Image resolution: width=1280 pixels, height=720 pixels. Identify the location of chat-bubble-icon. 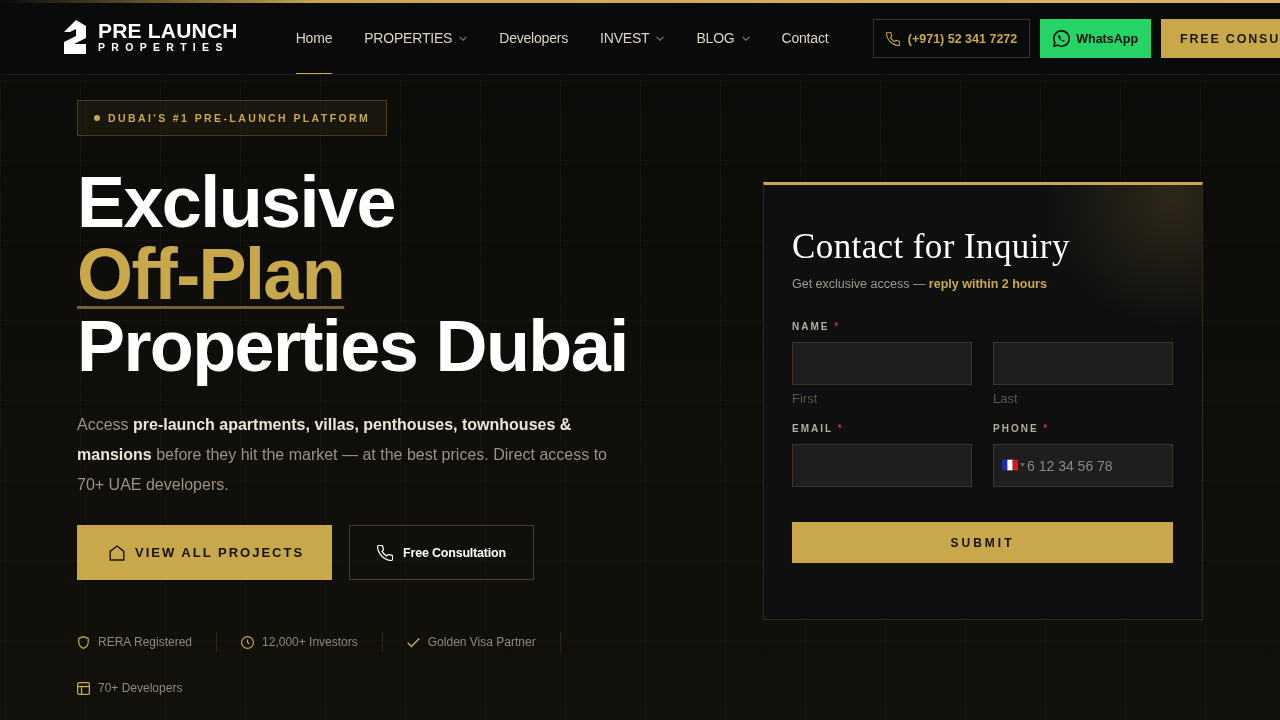
(1062, 38).